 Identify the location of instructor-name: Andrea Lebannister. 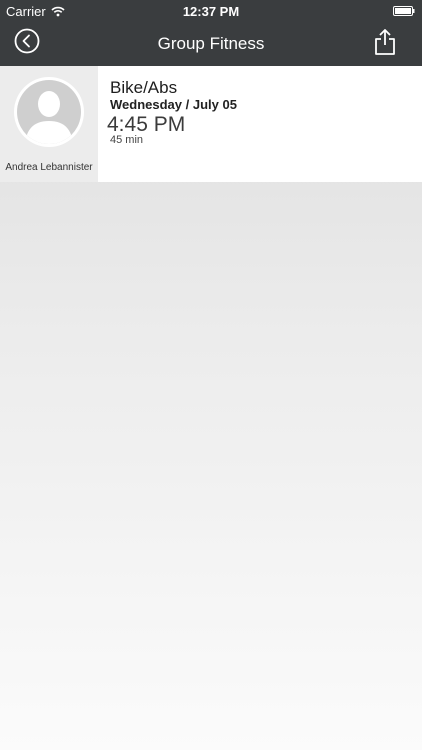
(49, 167).